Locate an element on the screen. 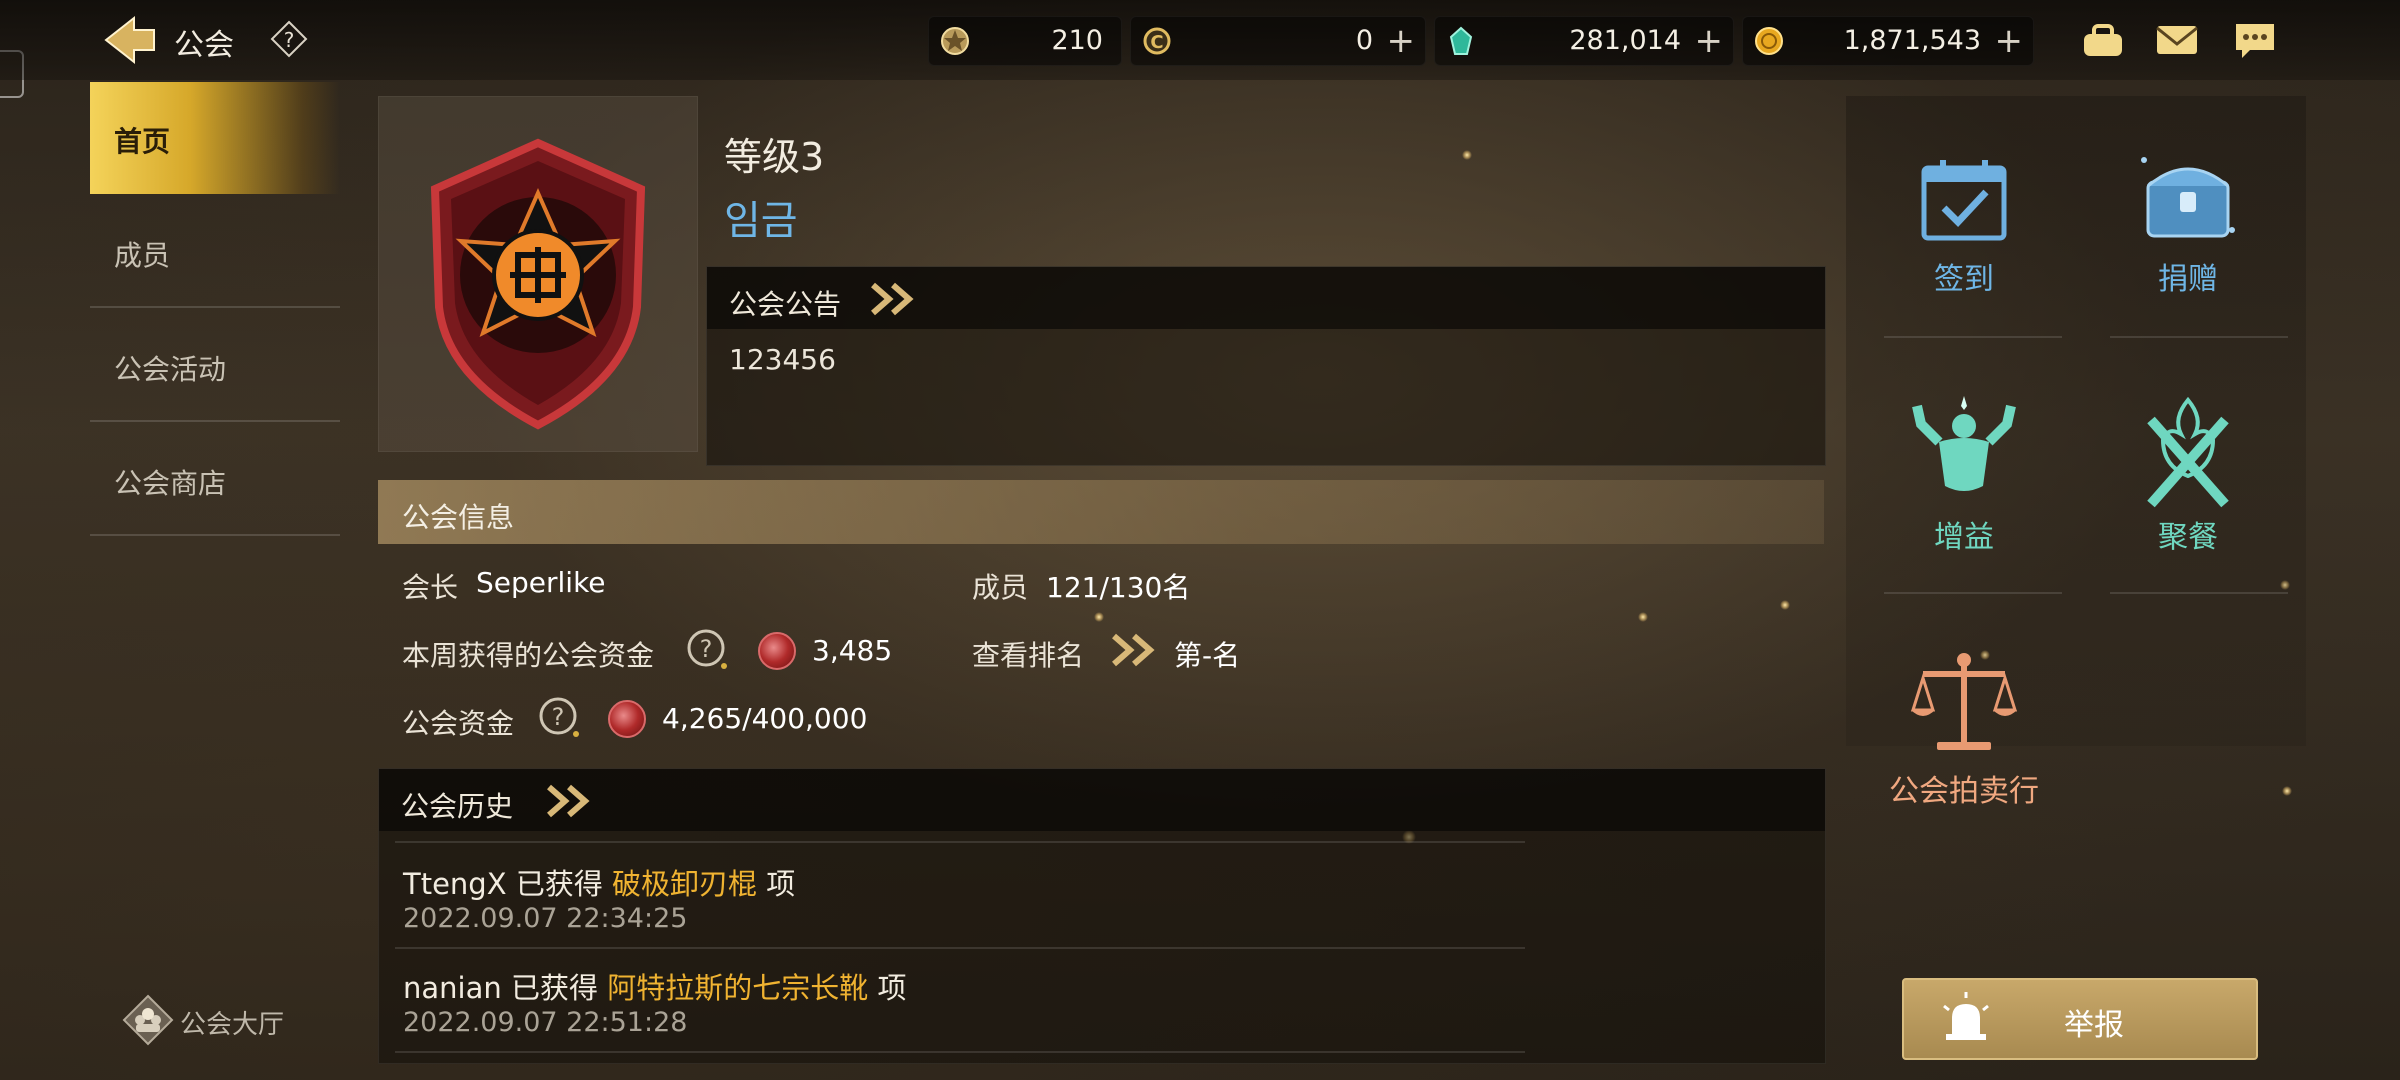 This screenshot has height=1080, width=2400. add-gold-button: + is located at coordinates (2009, 41).